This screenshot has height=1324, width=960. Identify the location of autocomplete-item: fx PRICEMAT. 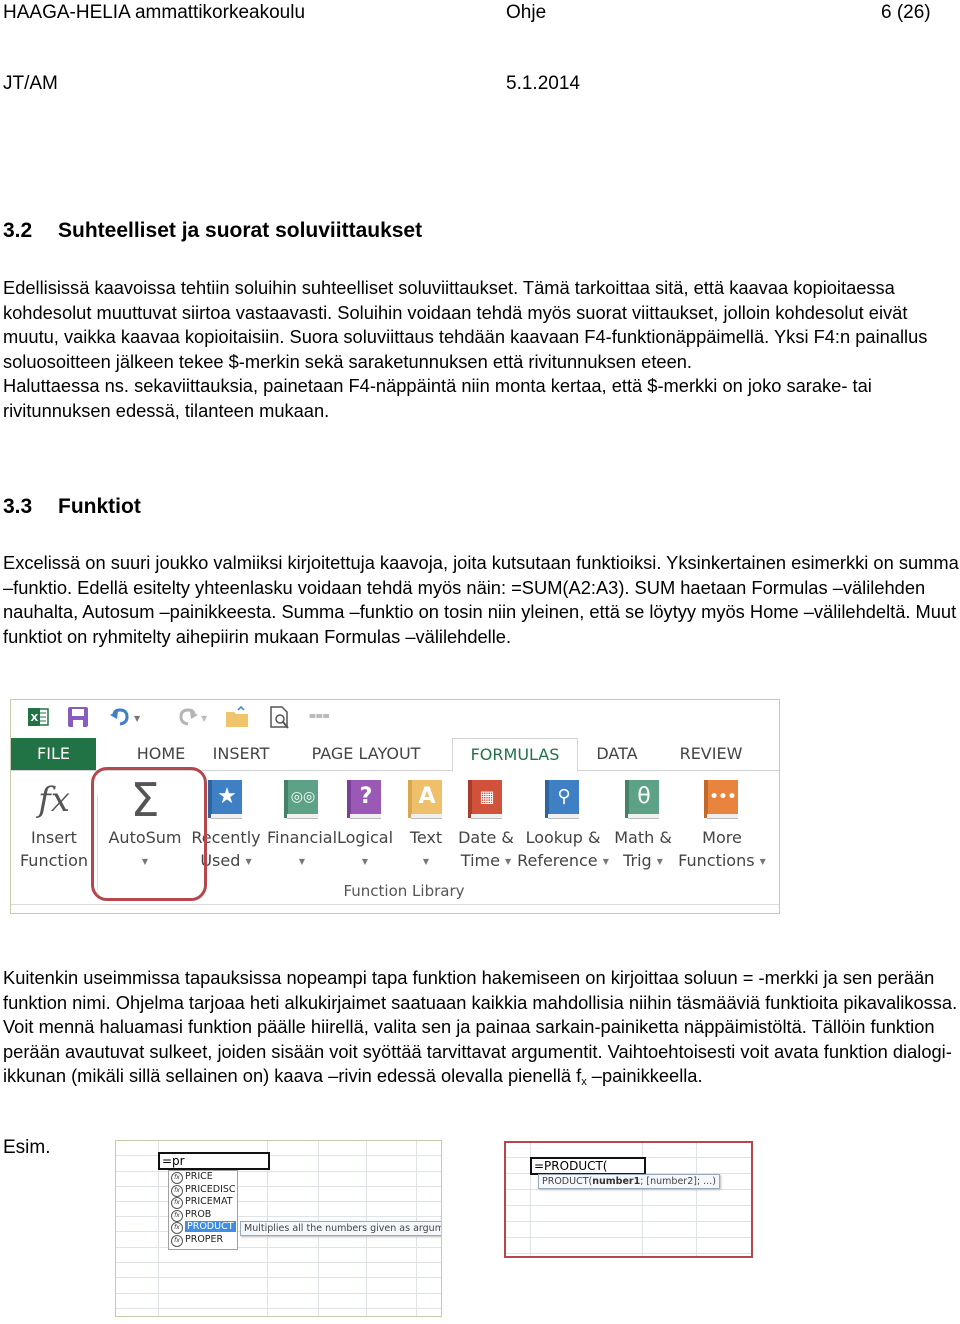
(203, 1203).